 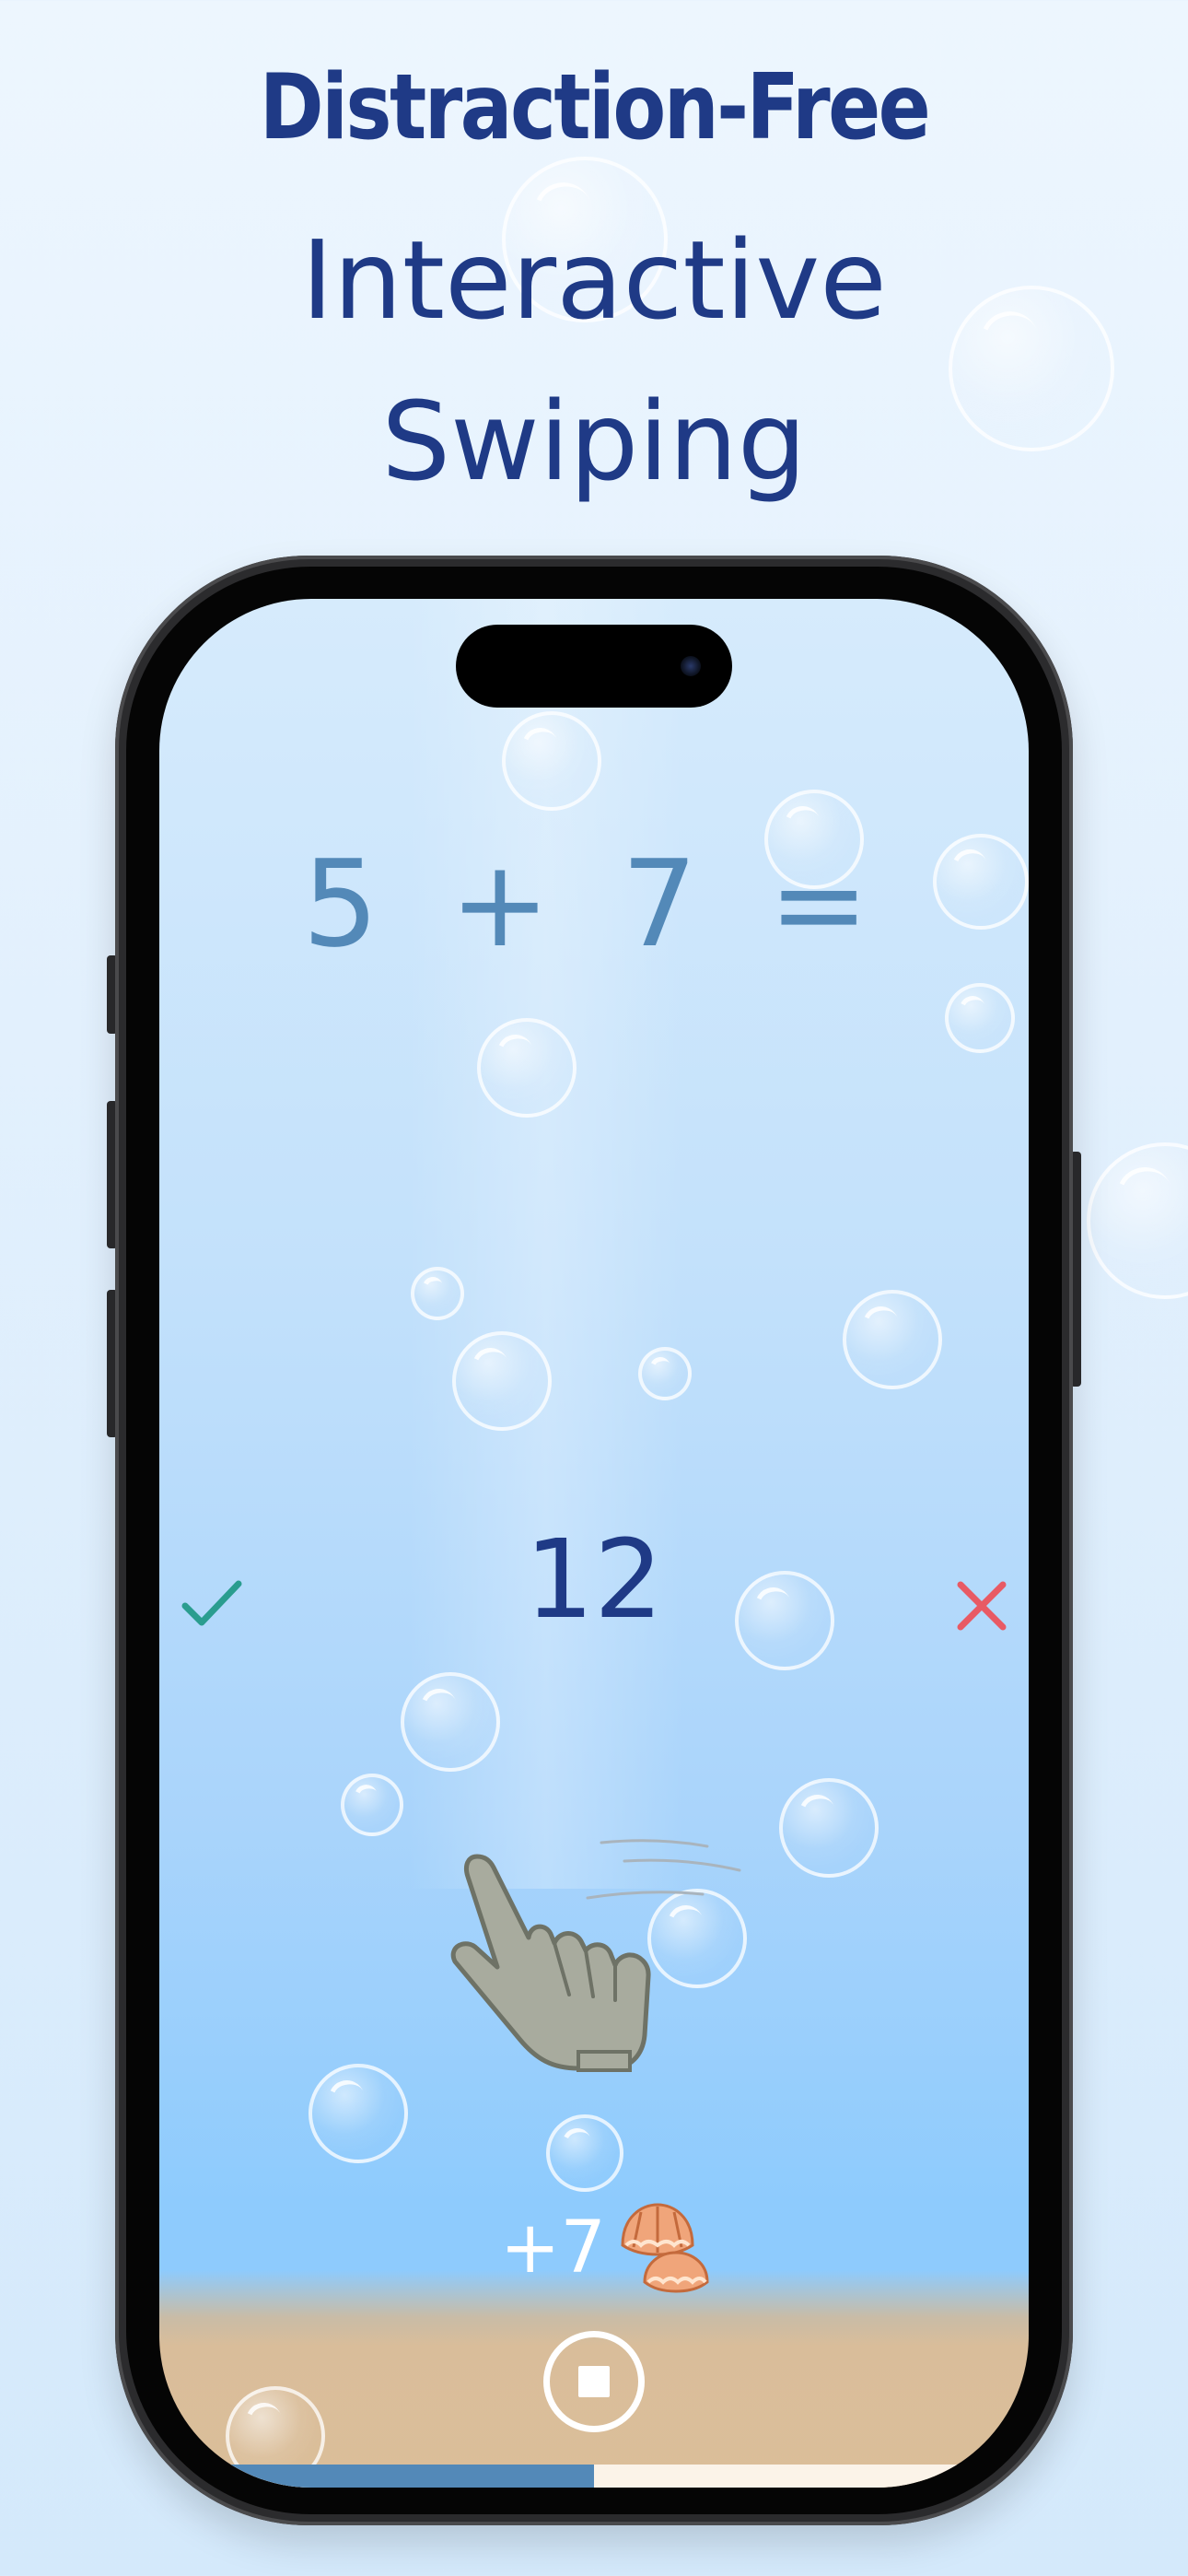 What do you see at coordinates (594, 280) in the screenshot?
I see `headline-subtitle-line1: Interactive` at bounding box center [594, 280].